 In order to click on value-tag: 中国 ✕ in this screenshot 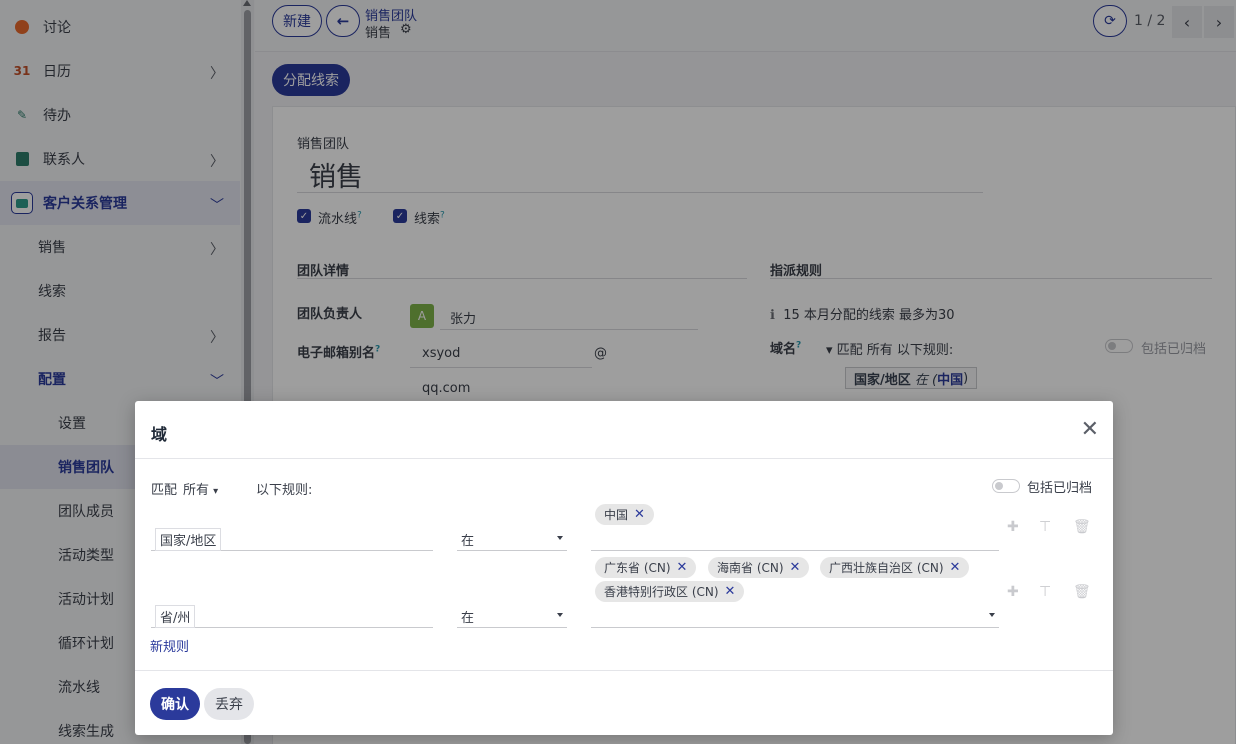, I will do `click(624, 514)`.